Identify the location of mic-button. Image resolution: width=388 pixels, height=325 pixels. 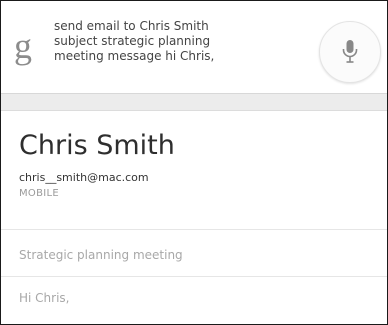
(350, 52).